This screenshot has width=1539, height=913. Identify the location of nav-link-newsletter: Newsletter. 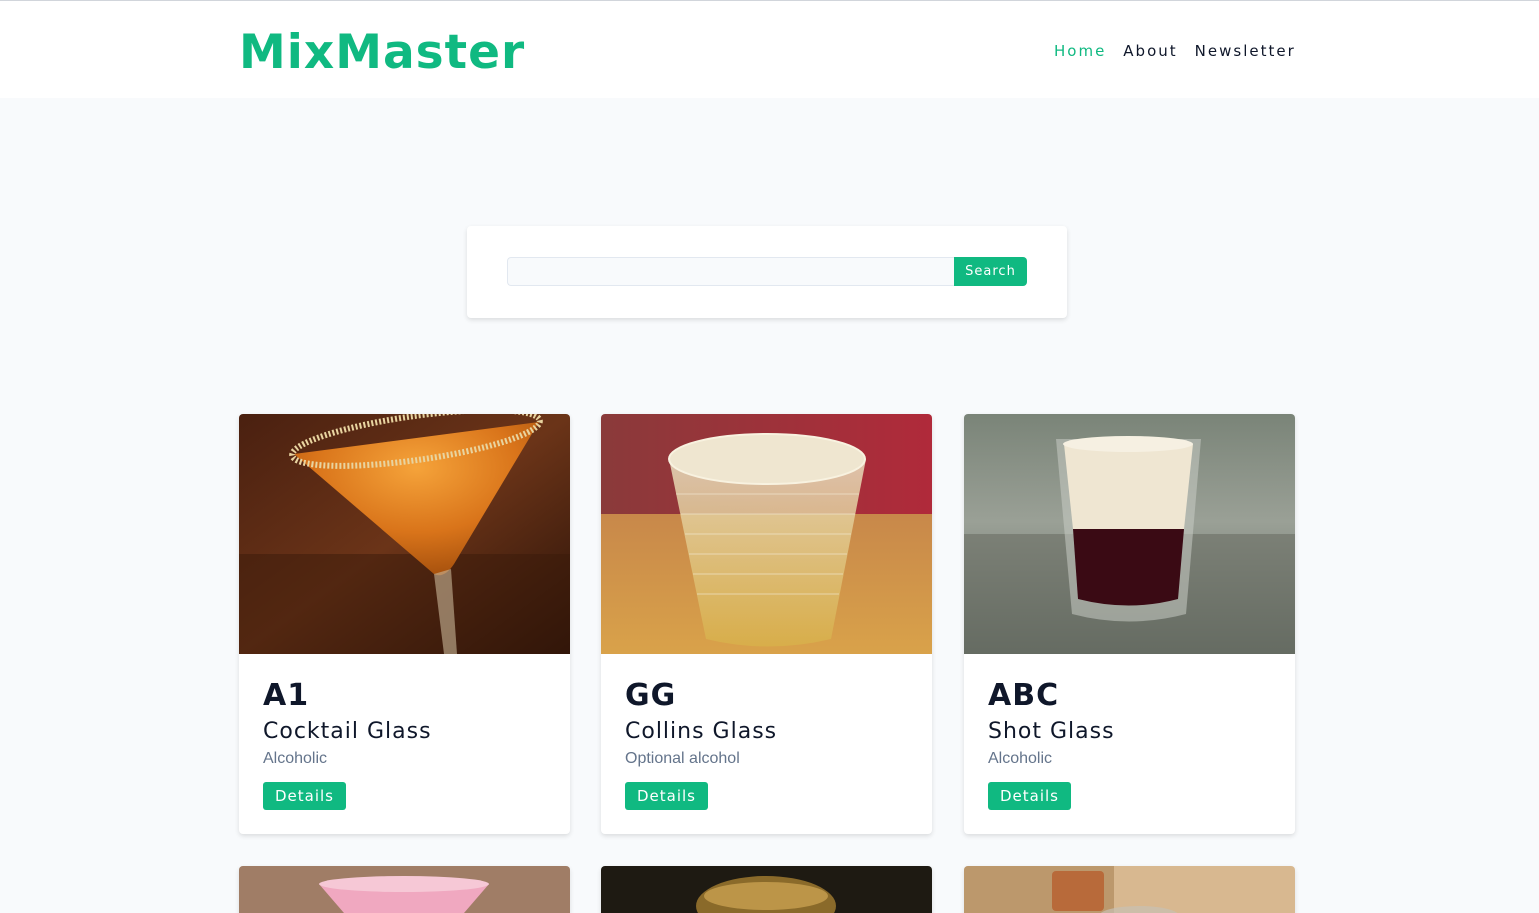
(1245, 51).